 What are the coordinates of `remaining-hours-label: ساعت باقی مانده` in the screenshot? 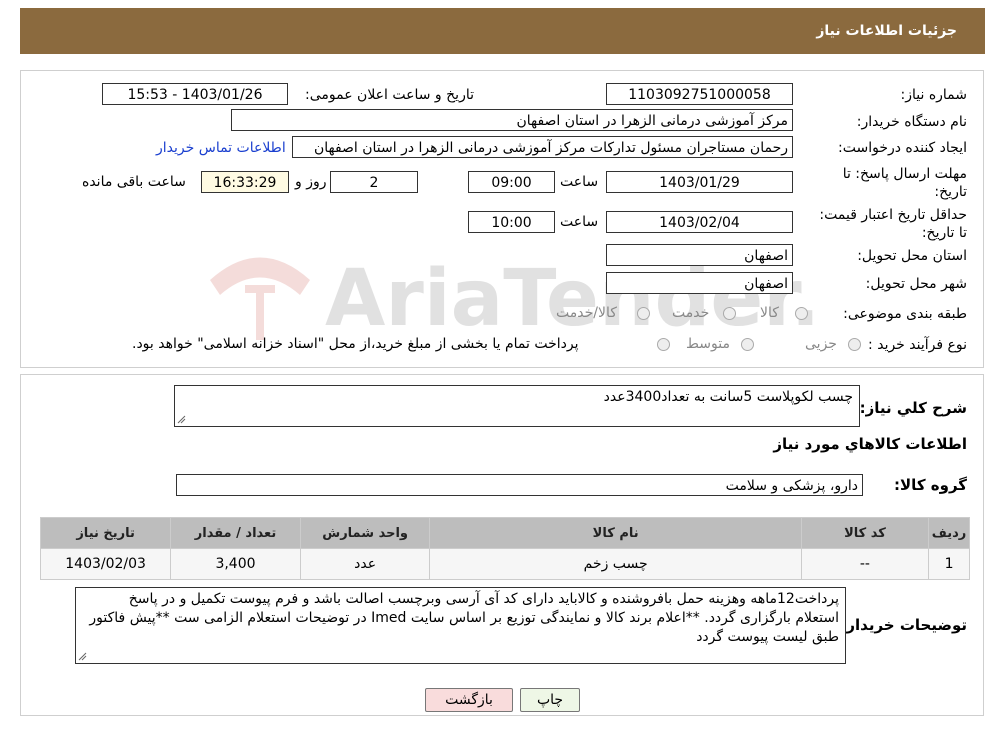 It's located at (134, 182).